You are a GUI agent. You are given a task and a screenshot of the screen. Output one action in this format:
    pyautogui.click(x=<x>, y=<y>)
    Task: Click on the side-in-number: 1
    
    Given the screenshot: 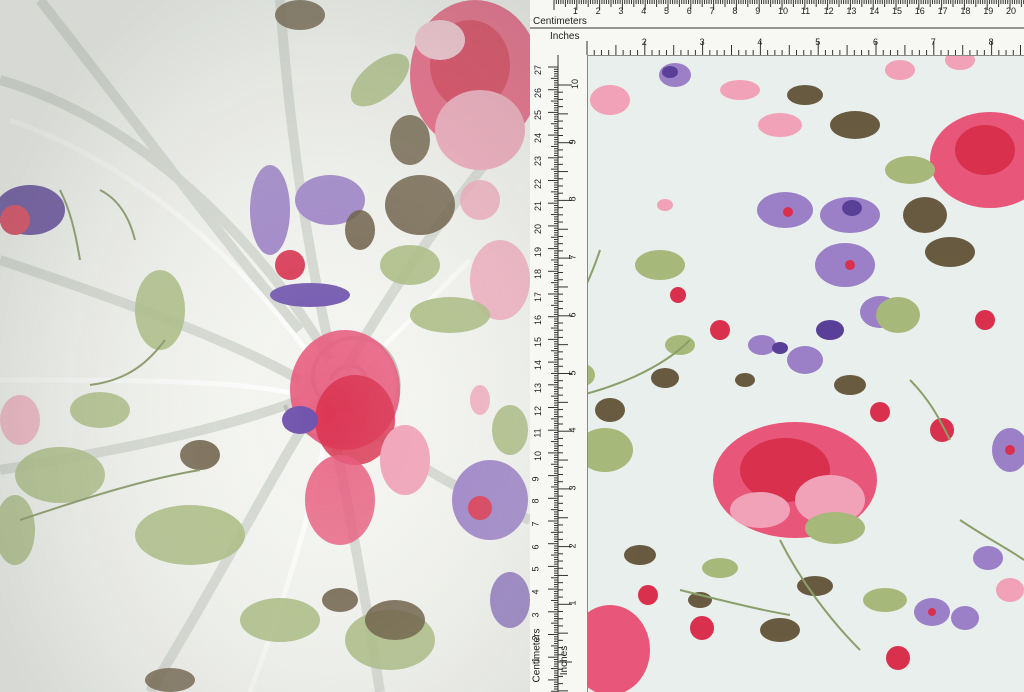 What is the action you would take?
    pyautogui.click(x=572, y=603)
    